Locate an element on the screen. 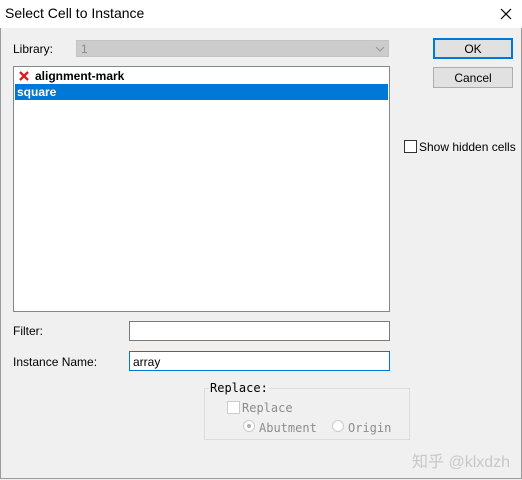  library-value: 1 is located at coordinates (84, 49).